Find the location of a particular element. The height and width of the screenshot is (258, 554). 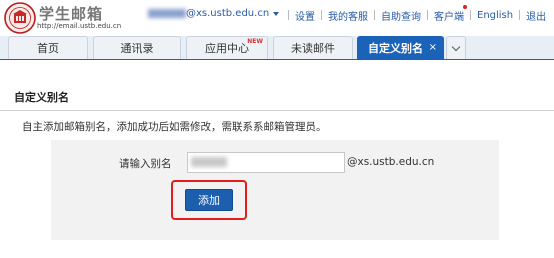

tab-custom-alias: 自定义别名 × is located at coordinates (400, 47).